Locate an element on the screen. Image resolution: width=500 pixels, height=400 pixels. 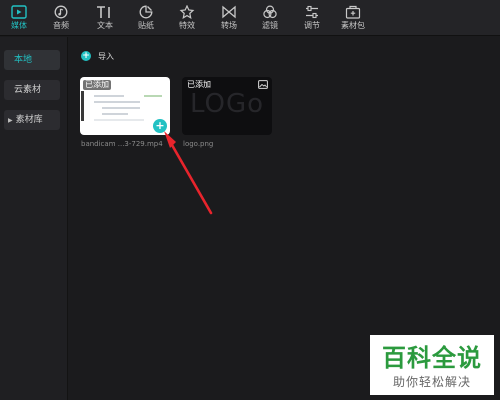
import-button: + 导入 is located at coordinates (97, 56).